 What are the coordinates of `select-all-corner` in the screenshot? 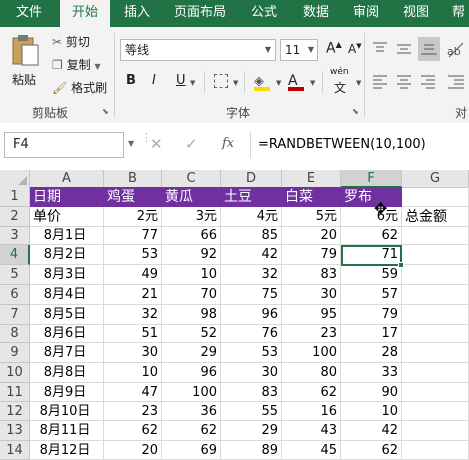 It's located at (15, 179).